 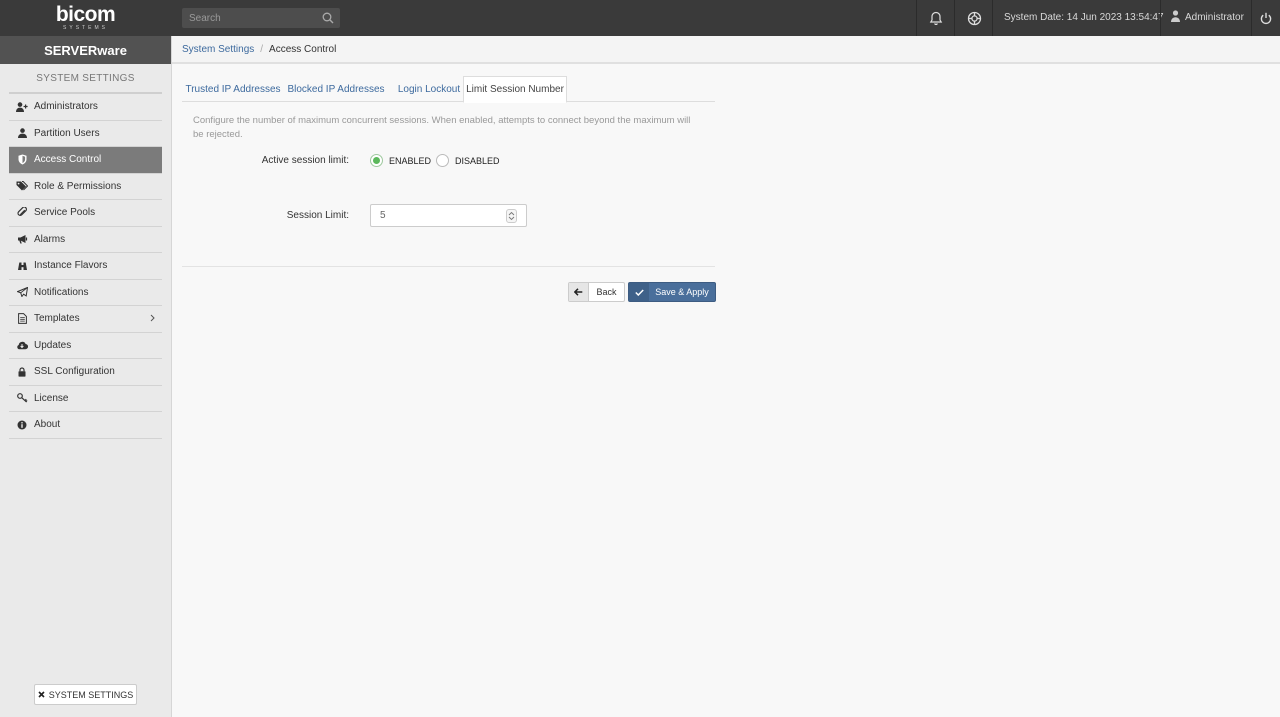 I want to click on sidebar-item-ssl-configuration: SSL Configuration, so click(x=85, y=372).